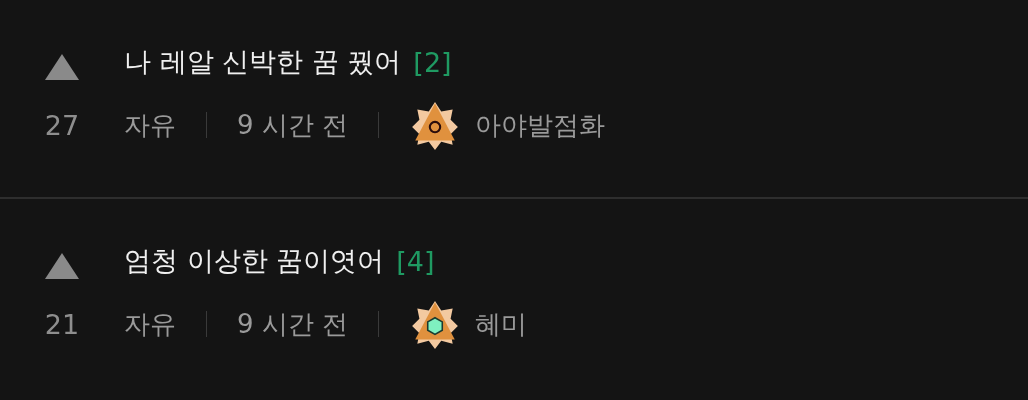 The width and height of the screenshot is (1028, 400). I want to click on post-title: 엄청 이상한 꿈이엿어, so click(254, 261).